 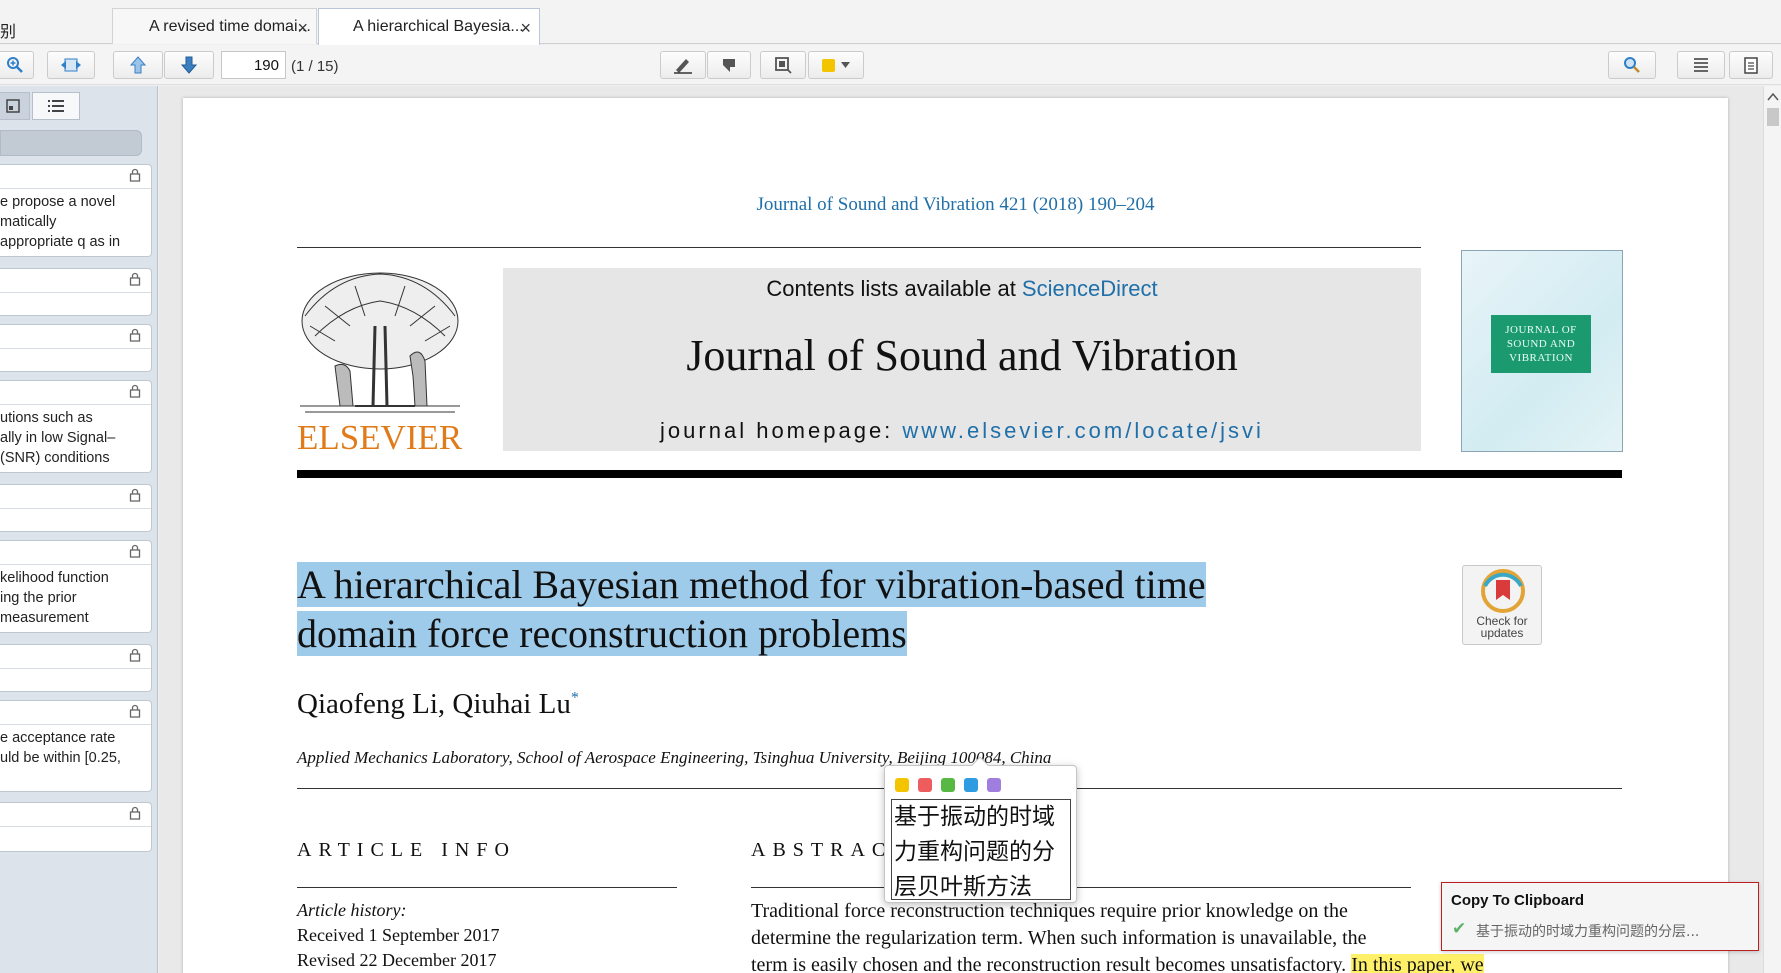 I want to click on search-button, so click(x=1632, y=65).